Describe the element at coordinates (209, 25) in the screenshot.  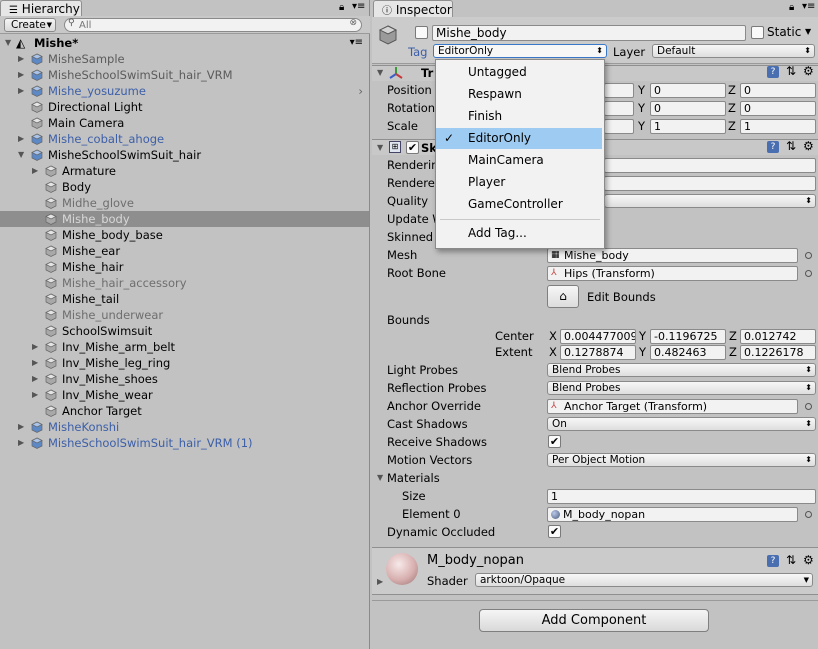
I see `search-input` at that location.